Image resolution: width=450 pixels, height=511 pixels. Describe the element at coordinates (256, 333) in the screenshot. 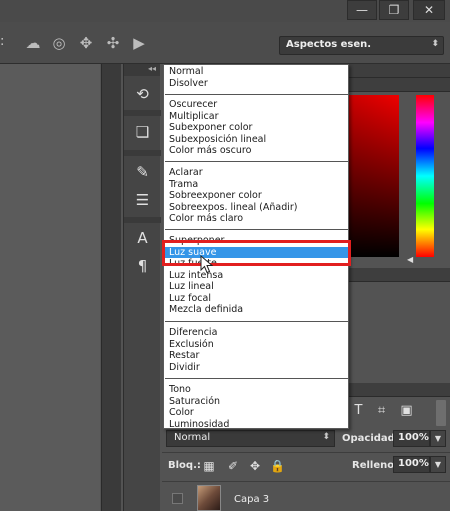

I see `blend-option-diferencia: Diferencia` at that location.